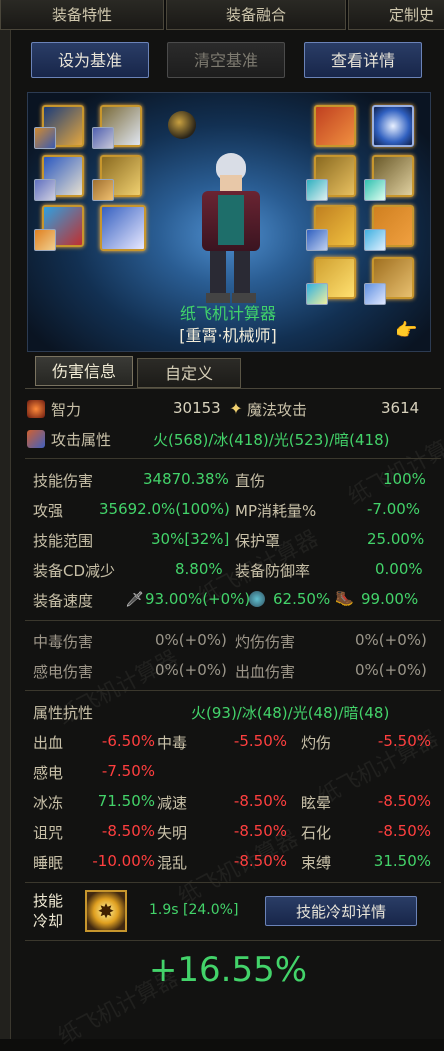 This screenshot has height=1051, width=444. Describe the element at coordinates (123, 861) in the screenshot. I see `resist-value: -10.00%` at that location.